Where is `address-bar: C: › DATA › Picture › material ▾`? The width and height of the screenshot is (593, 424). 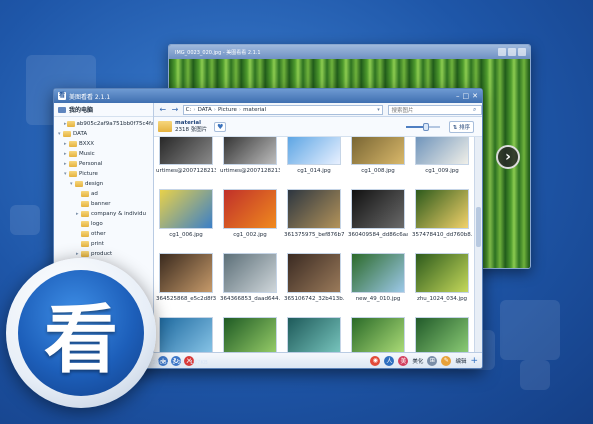 address-bar: C: › DATA › Picture › material ▾ is located at coordinates (283, 109).